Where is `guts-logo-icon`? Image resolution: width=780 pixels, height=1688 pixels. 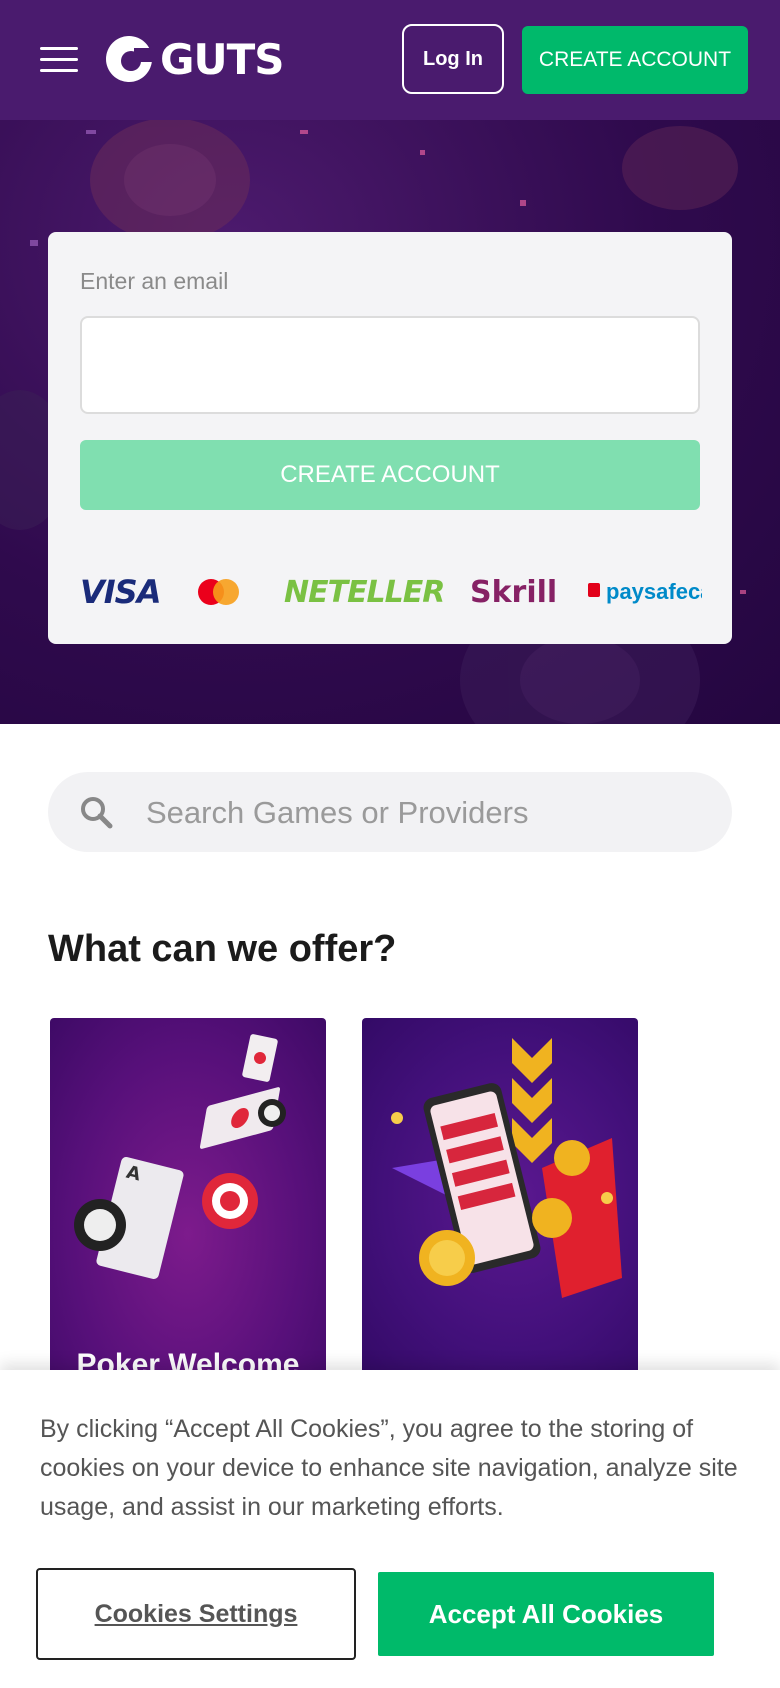
guts-logo-icon is located at coordinates (130, 59).